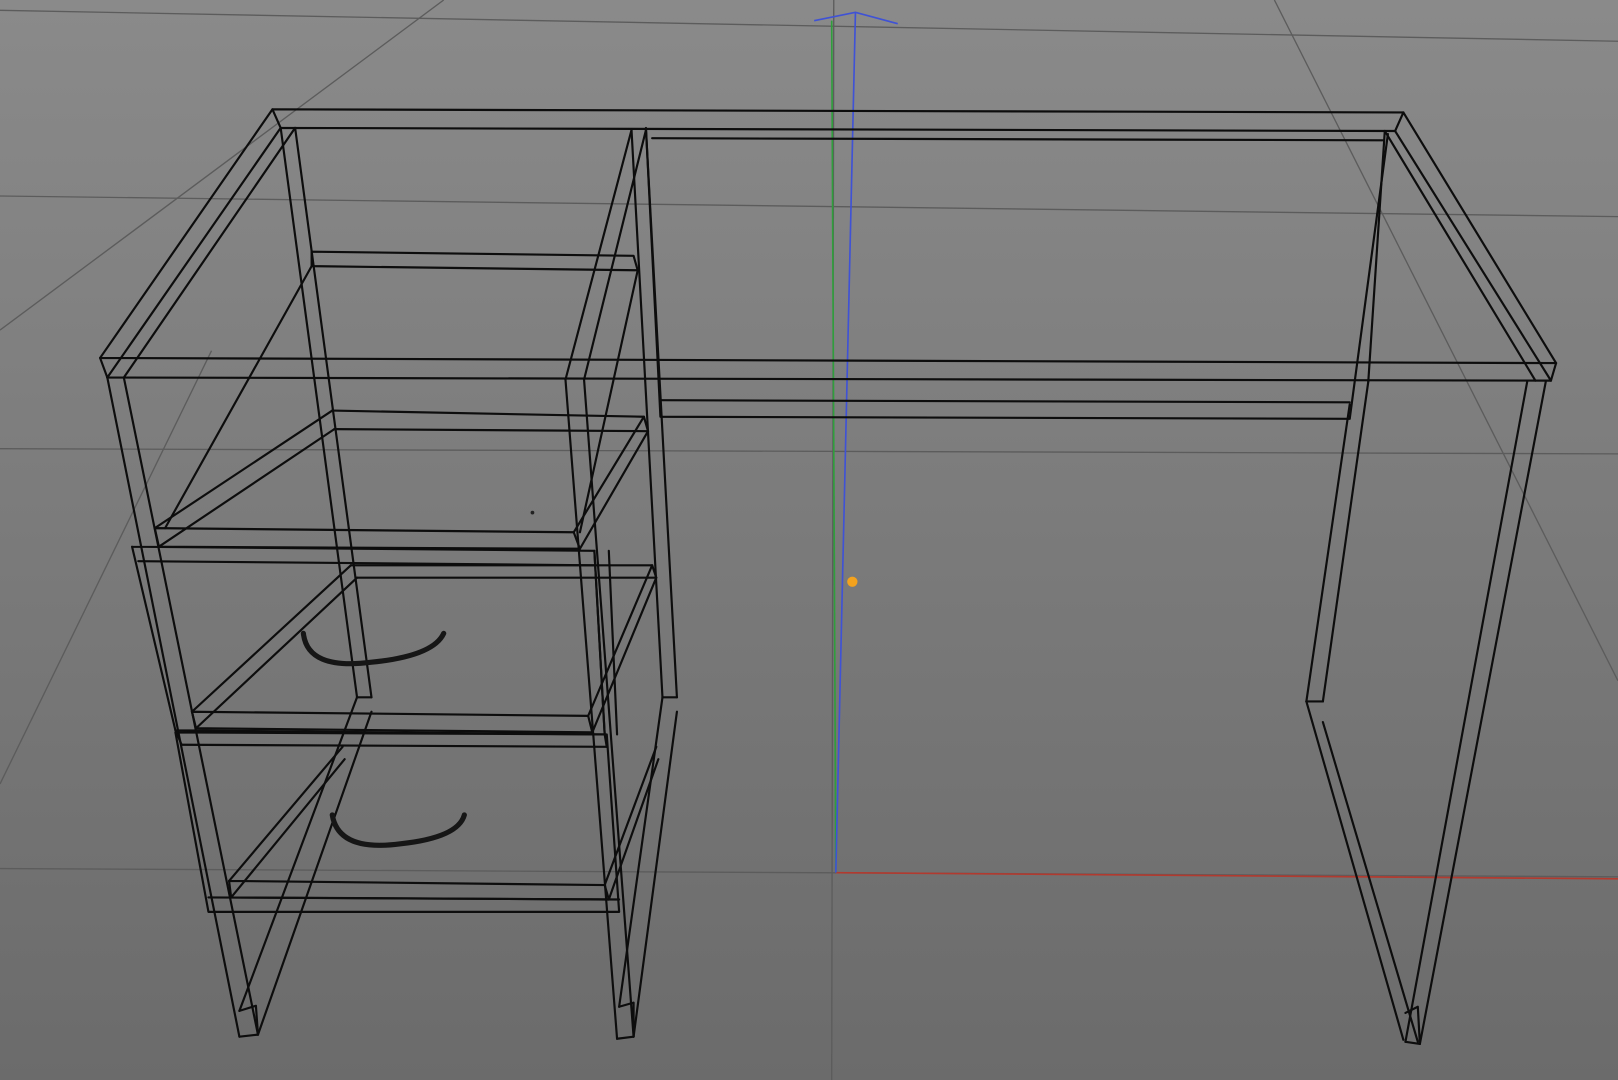  Describe the element at coordinates (1426, 587) in the screenshot. I see `right-leg-frame` at that location.